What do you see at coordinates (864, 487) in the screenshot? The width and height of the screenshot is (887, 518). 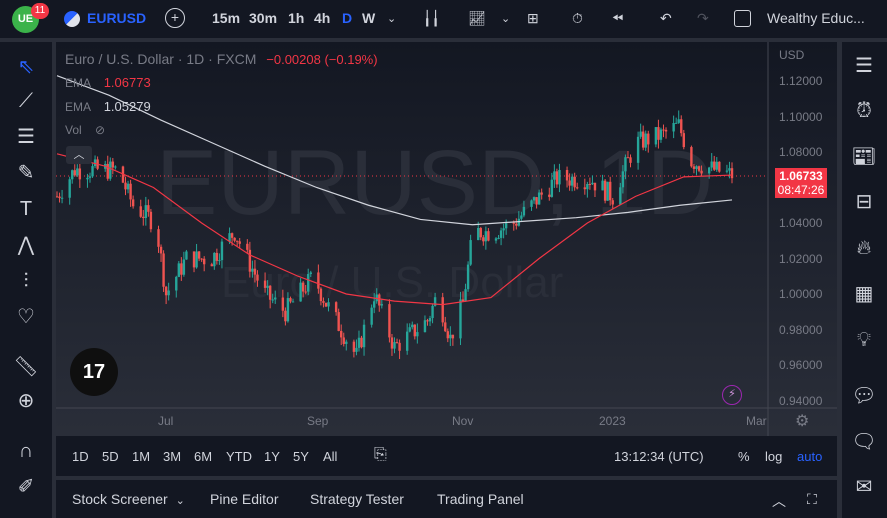 I see `messages-icon: ✉︎` at bounding box center [864, 487].